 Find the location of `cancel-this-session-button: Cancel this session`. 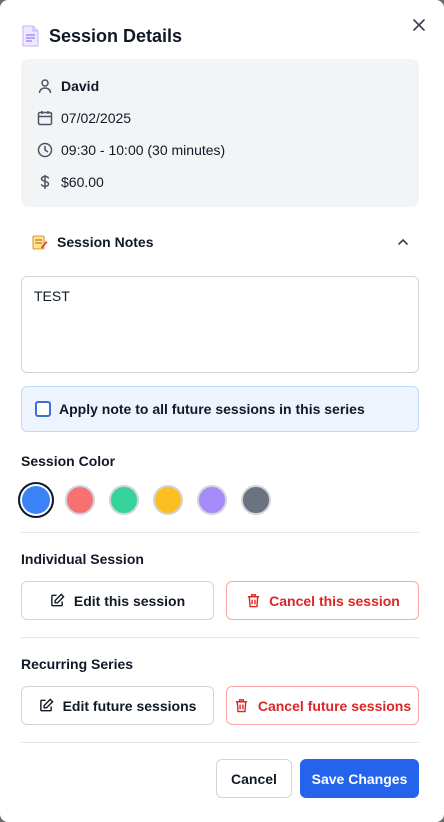

cancel-this-session-button: Cancel this session is located at coordinates (322, 600).